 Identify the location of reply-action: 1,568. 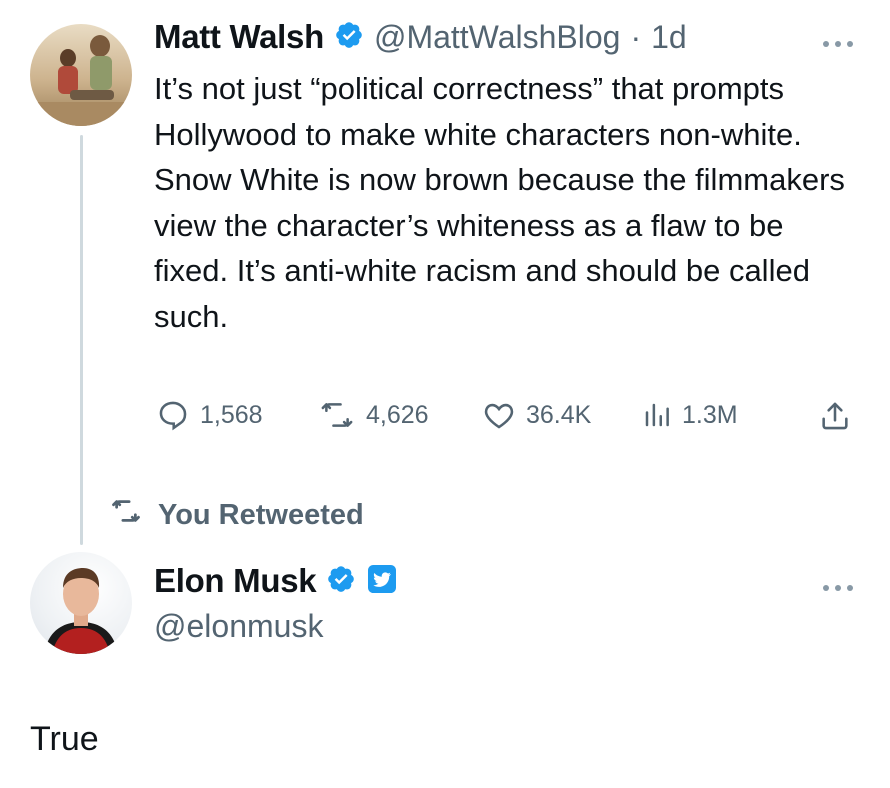
(209, 415).